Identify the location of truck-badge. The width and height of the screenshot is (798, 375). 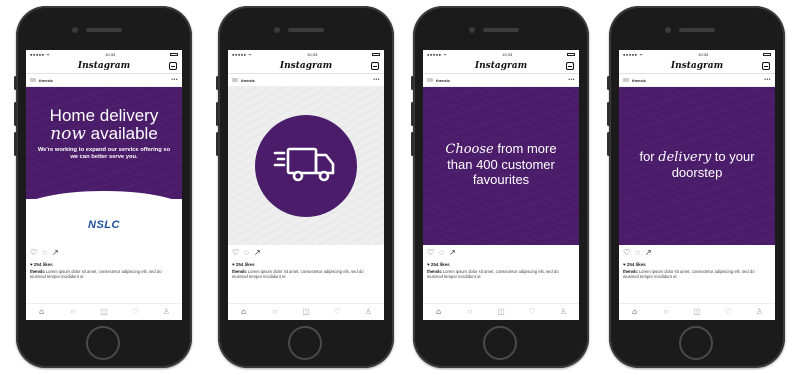
(306, 166).